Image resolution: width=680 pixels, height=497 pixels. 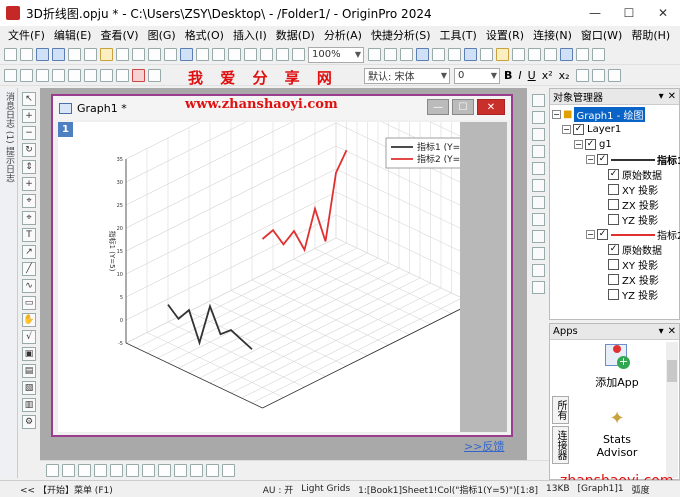 What do you see at coordinates (484, 446) in the screenshot?
I see `feedback-link: >>反馈` at bounding box center [484, 446].